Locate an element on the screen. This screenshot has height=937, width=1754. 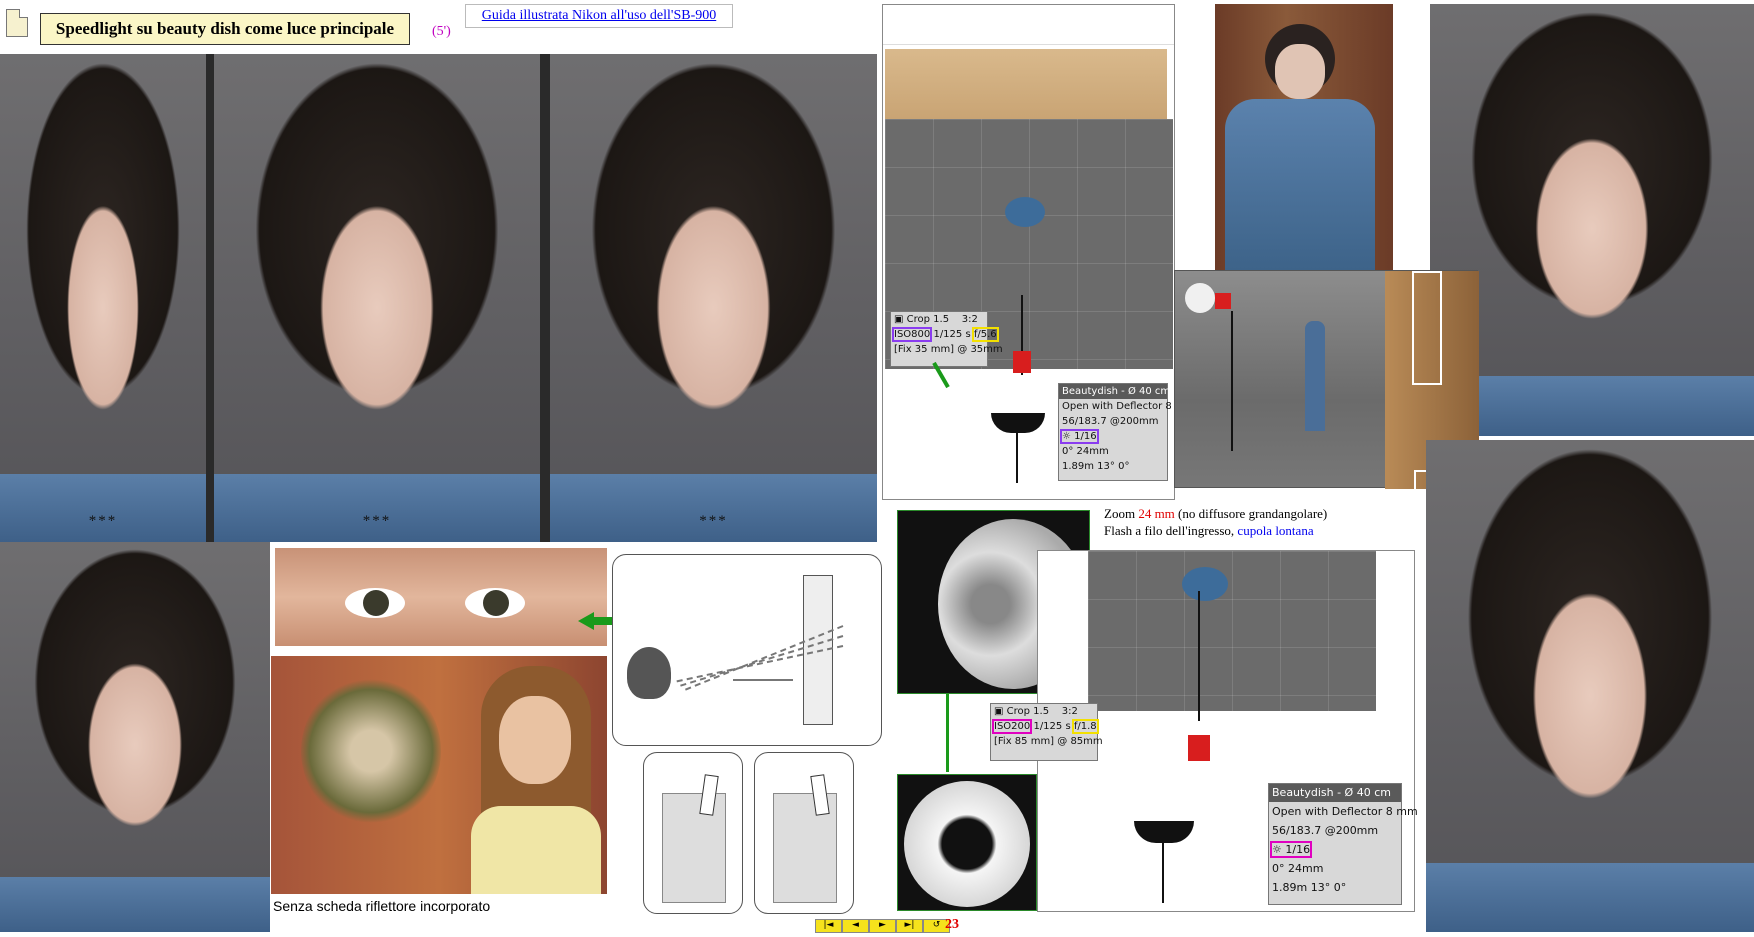
aperture-value: f/1.8 is located at coordinates (1085, 726).